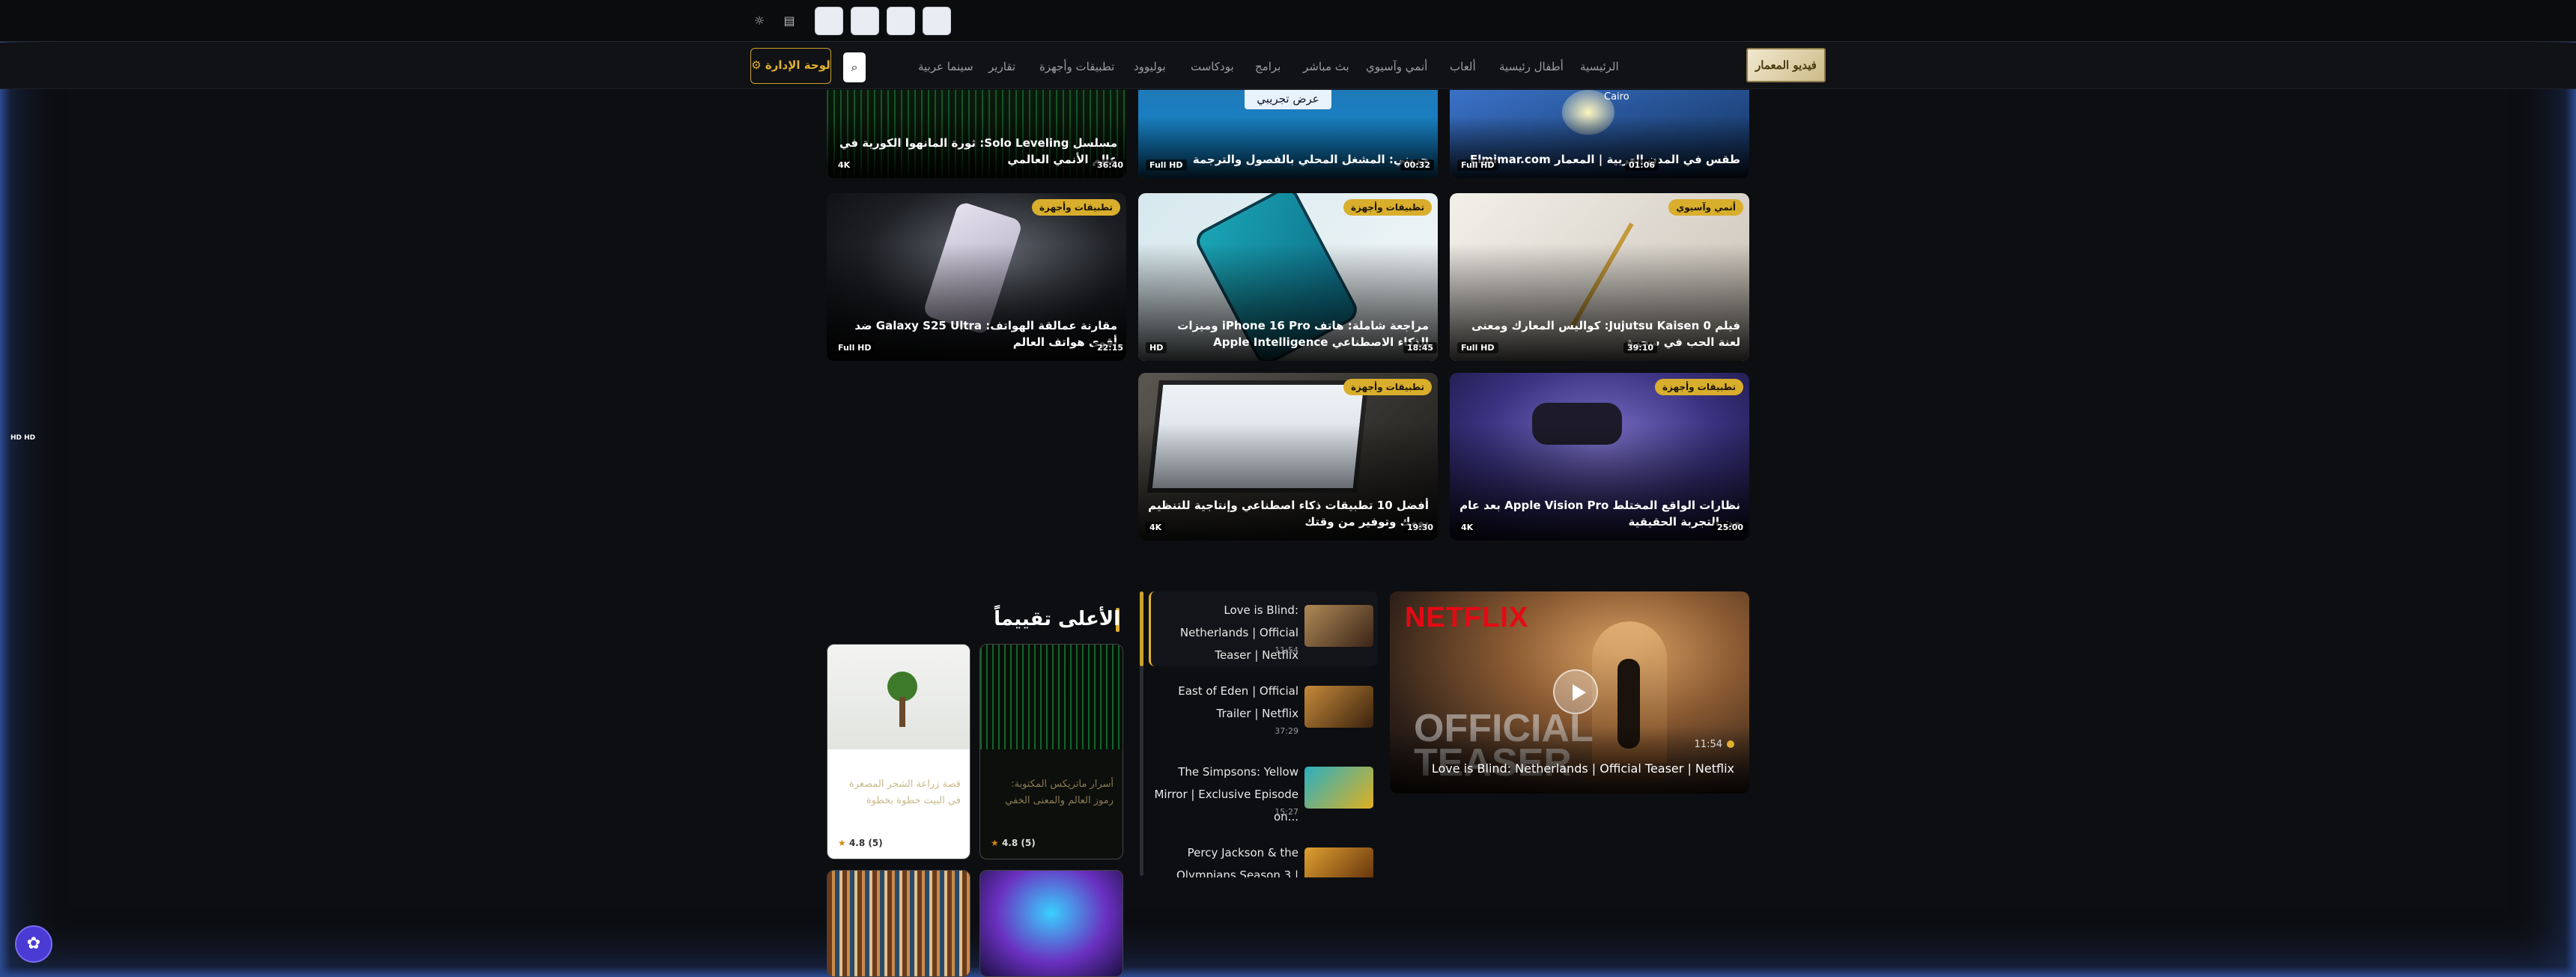 Image resolution: width=2576 pixels, height=977 pixels. What do you see at coordinates (1156, 347) in the screenshot?
I see `quality-badge: HD` at bounding box center [1156, 347].